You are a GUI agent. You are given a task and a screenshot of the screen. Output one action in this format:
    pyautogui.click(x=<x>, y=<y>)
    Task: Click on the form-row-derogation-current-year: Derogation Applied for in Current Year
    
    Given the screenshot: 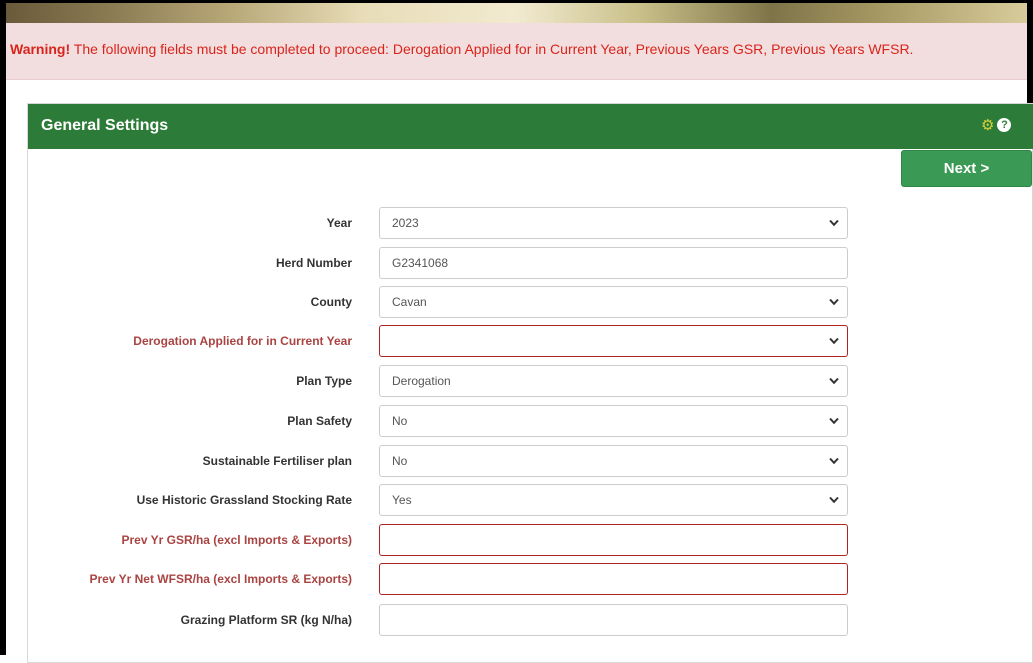 What is the action you would take?
    pyautogui.click(x=516, y=341)
    